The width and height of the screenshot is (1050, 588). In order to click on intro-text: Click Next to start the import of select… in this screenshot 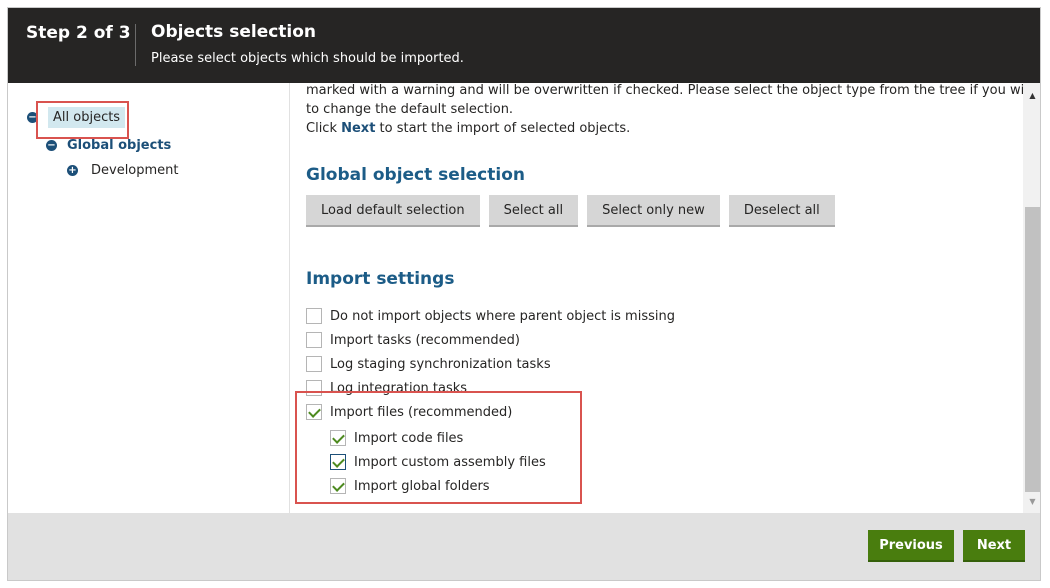, I will do `click(468, 128)`.